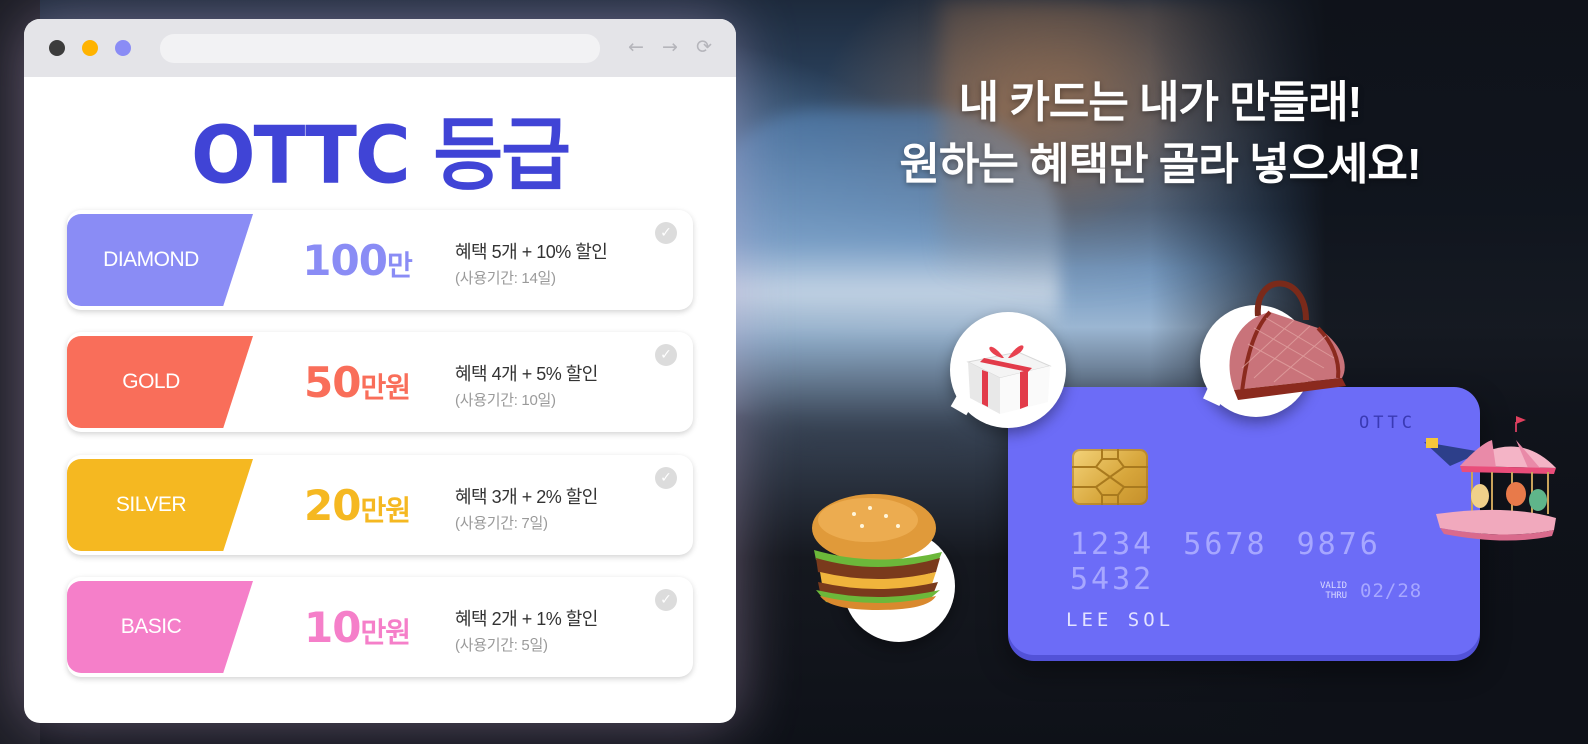 The image size is (1588, 744). Describe the element at coordinates (380, 155) in the screenshot. I see `page-title: OTTC 등급` at that location.